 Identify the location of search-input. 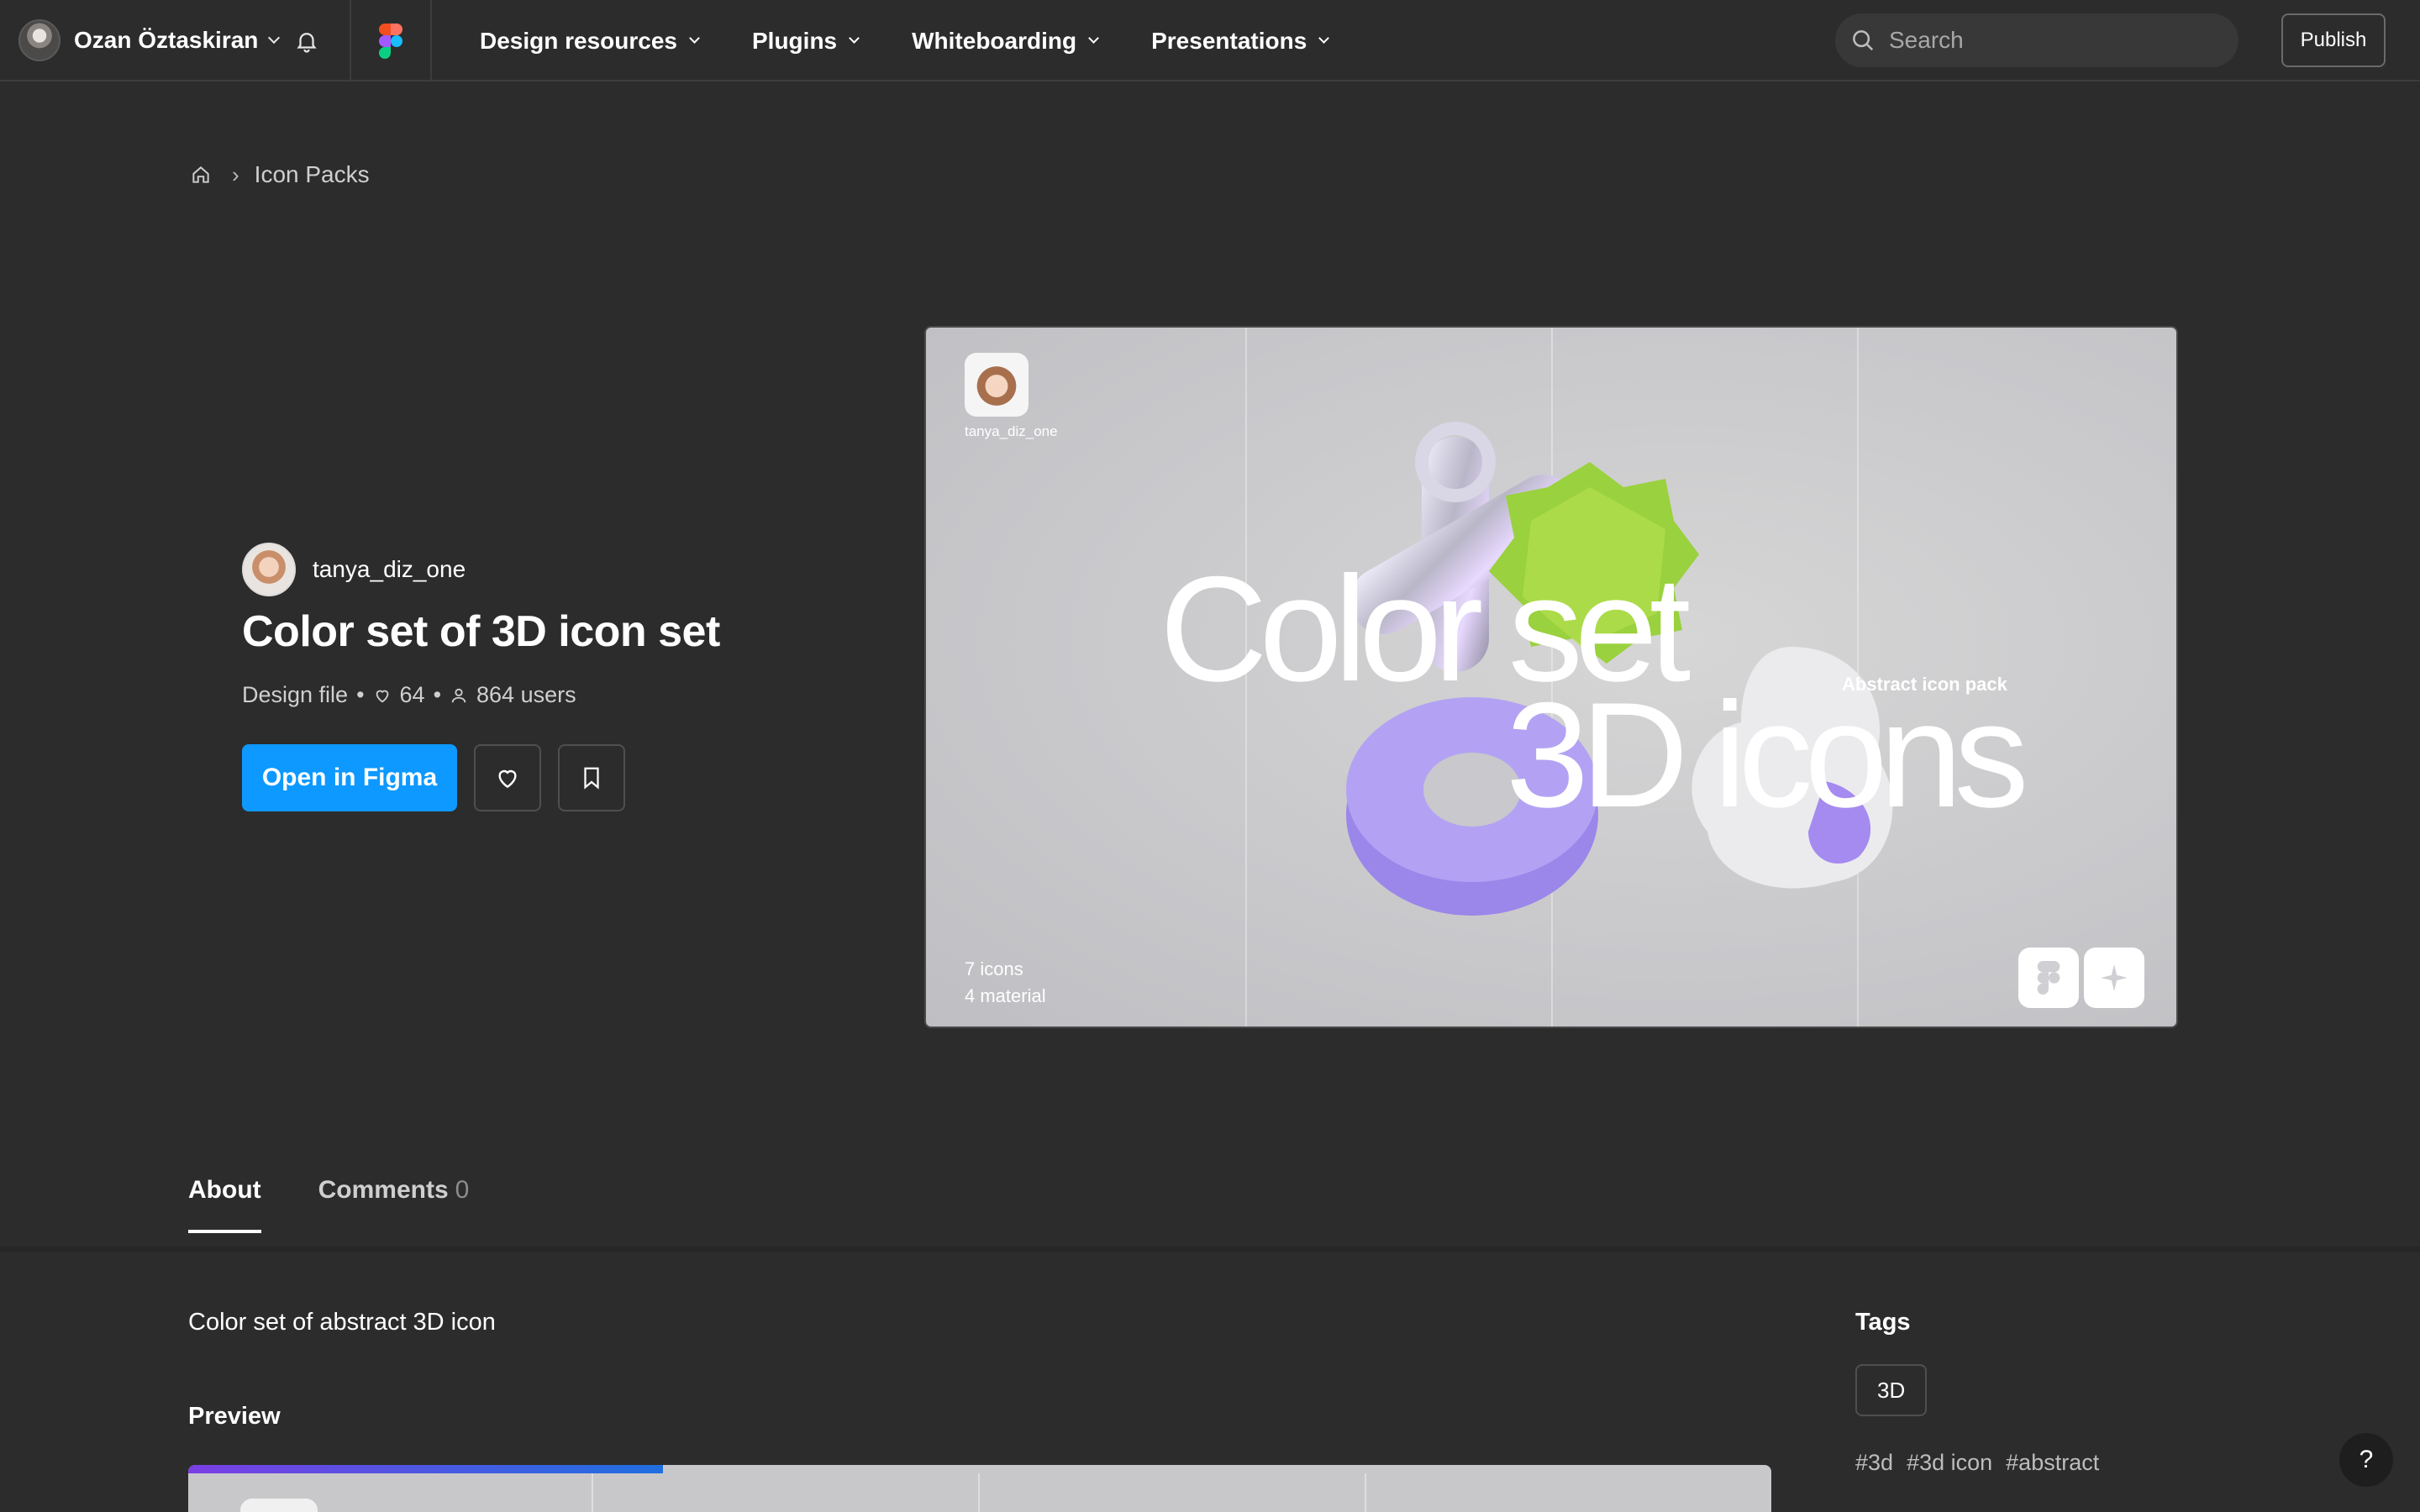
(2048, 40).